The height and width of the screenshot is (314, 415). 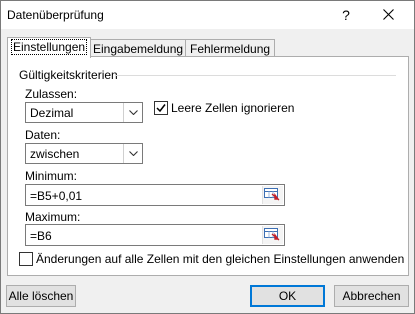 I want to click on cancel-label: Abbrechen, so click(x=371, y=296).